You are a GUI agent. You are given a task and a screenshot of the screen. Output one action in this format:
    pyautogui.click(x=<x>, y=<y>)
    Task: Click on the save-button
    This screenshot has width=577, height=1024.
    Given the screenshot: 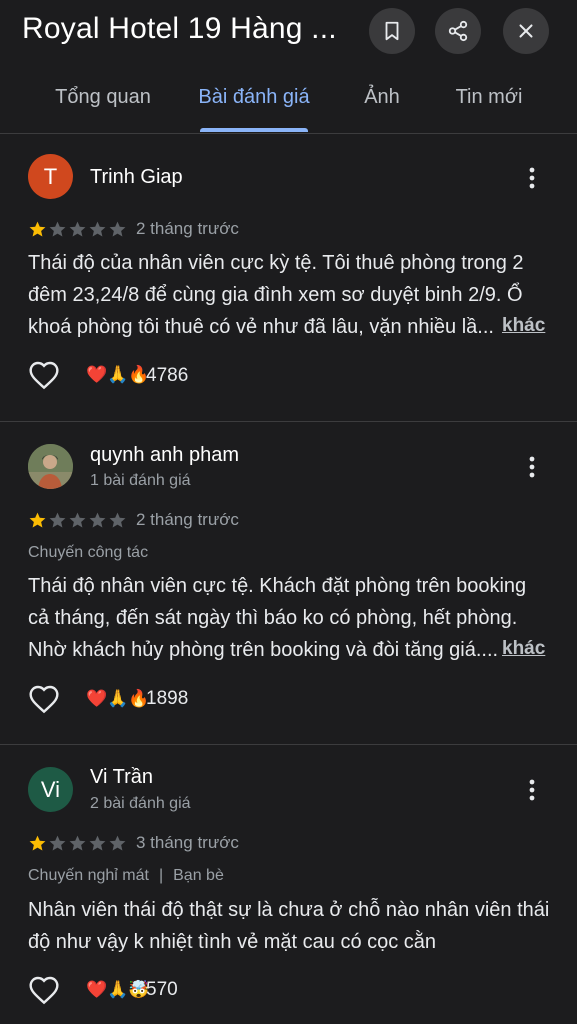 What is the action you would take?
    pyautogui.click(x=392, y=31)
    